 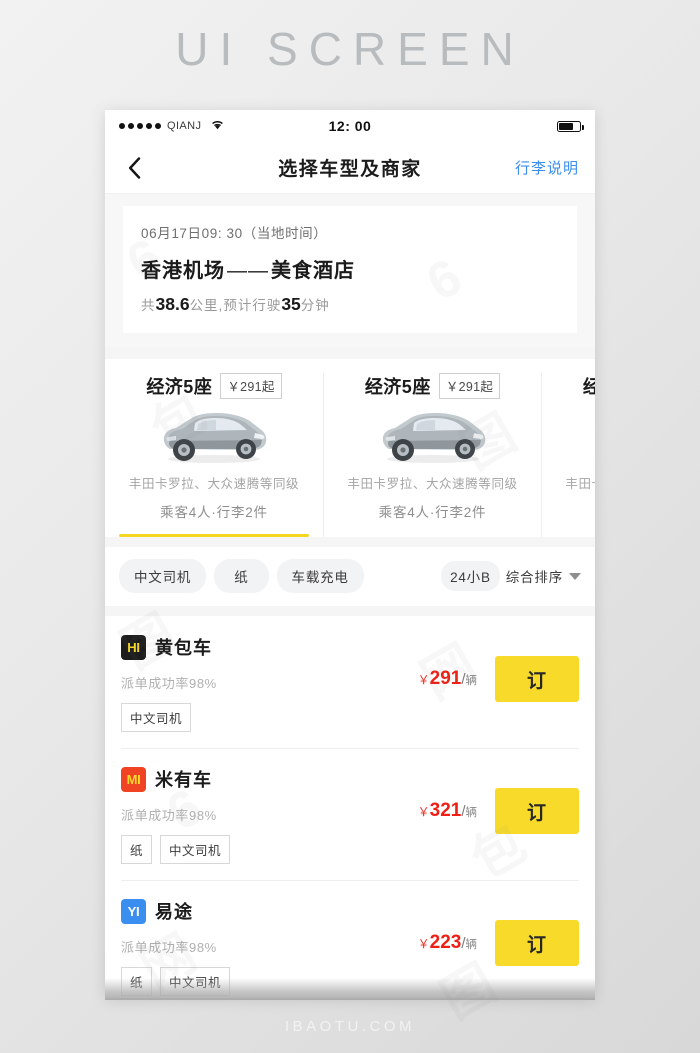 I want to click on caret-down-icon, so click(x=575, y=576).